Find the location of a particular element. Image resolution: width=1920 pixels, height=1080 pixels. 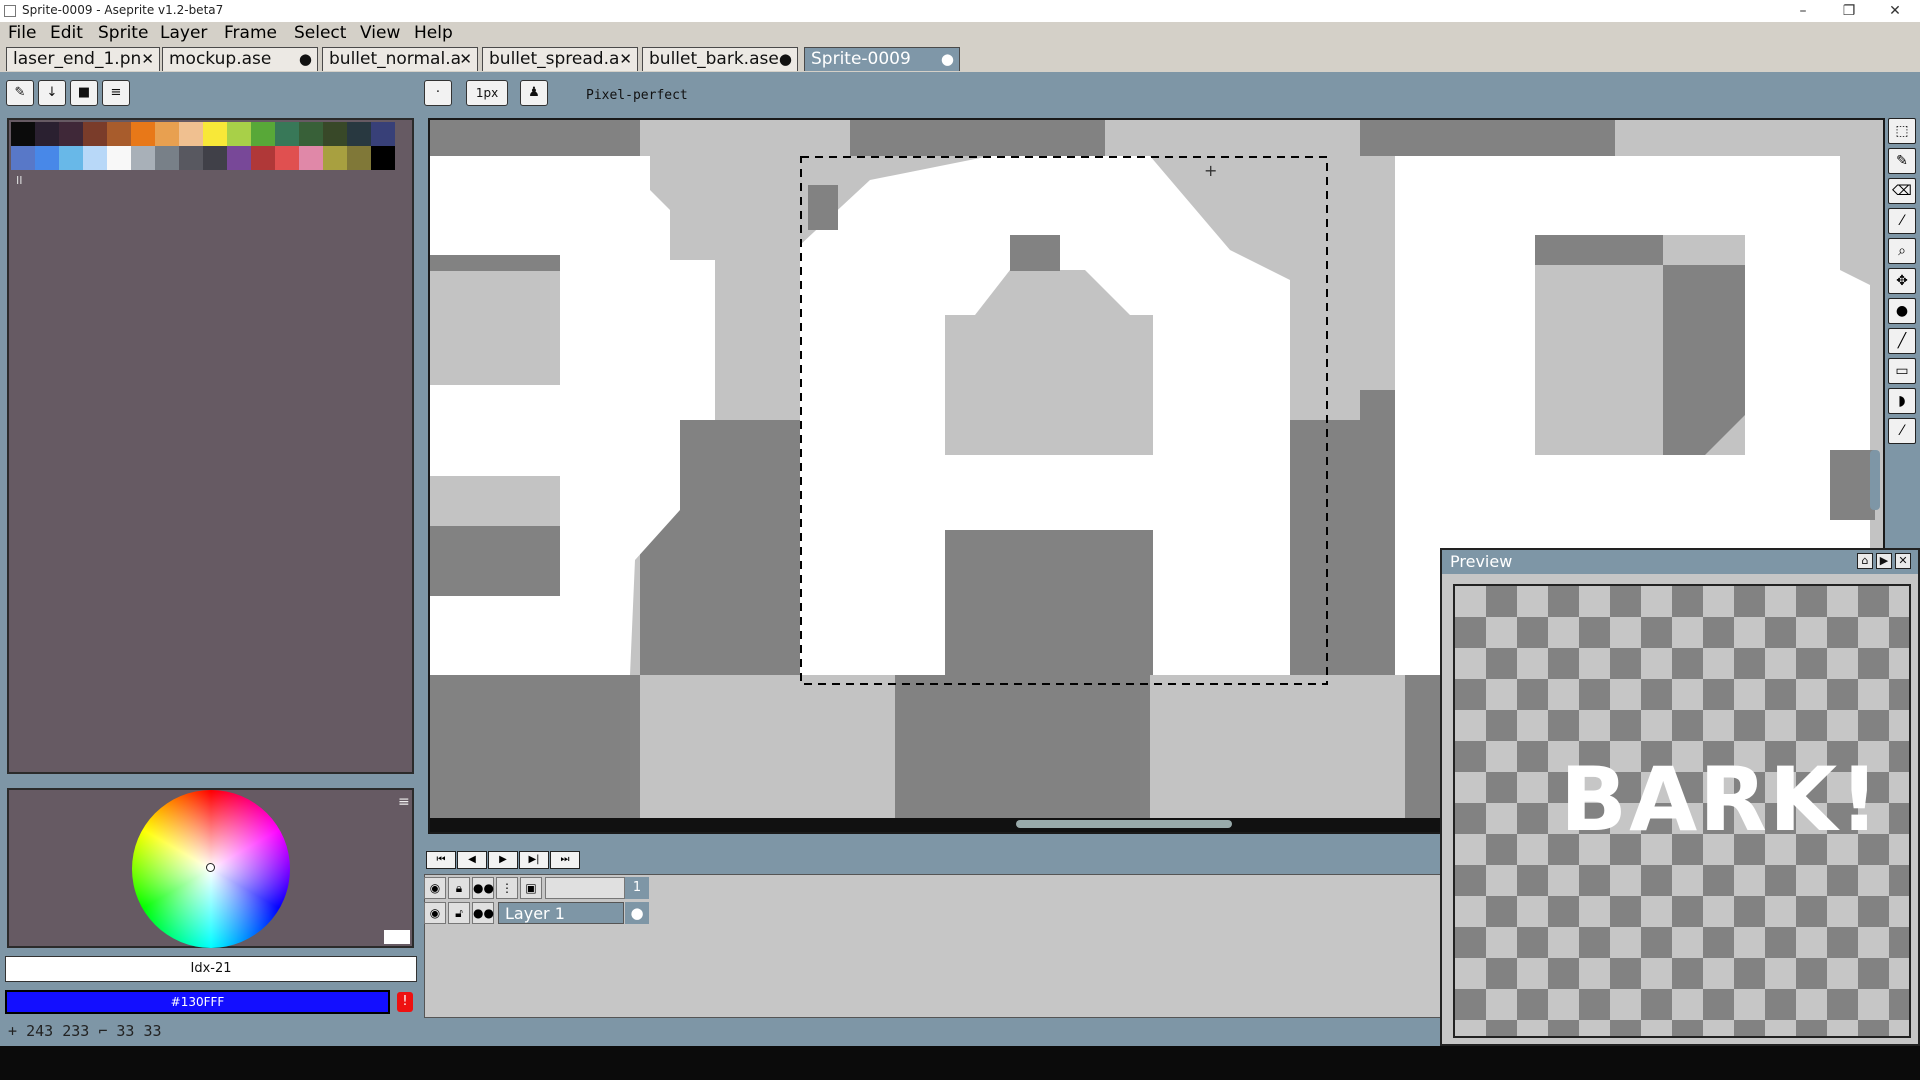

palette-resize-handle: II is located at coordinates (19, 180).